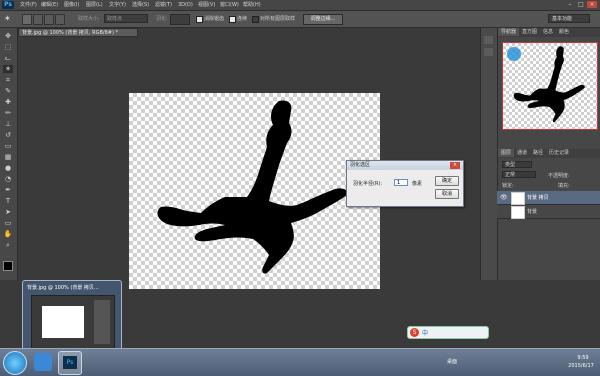  Describe the element at coordinates (117, 5) in the screenshot. I see `menu-type: 文字(Y)` at that location.